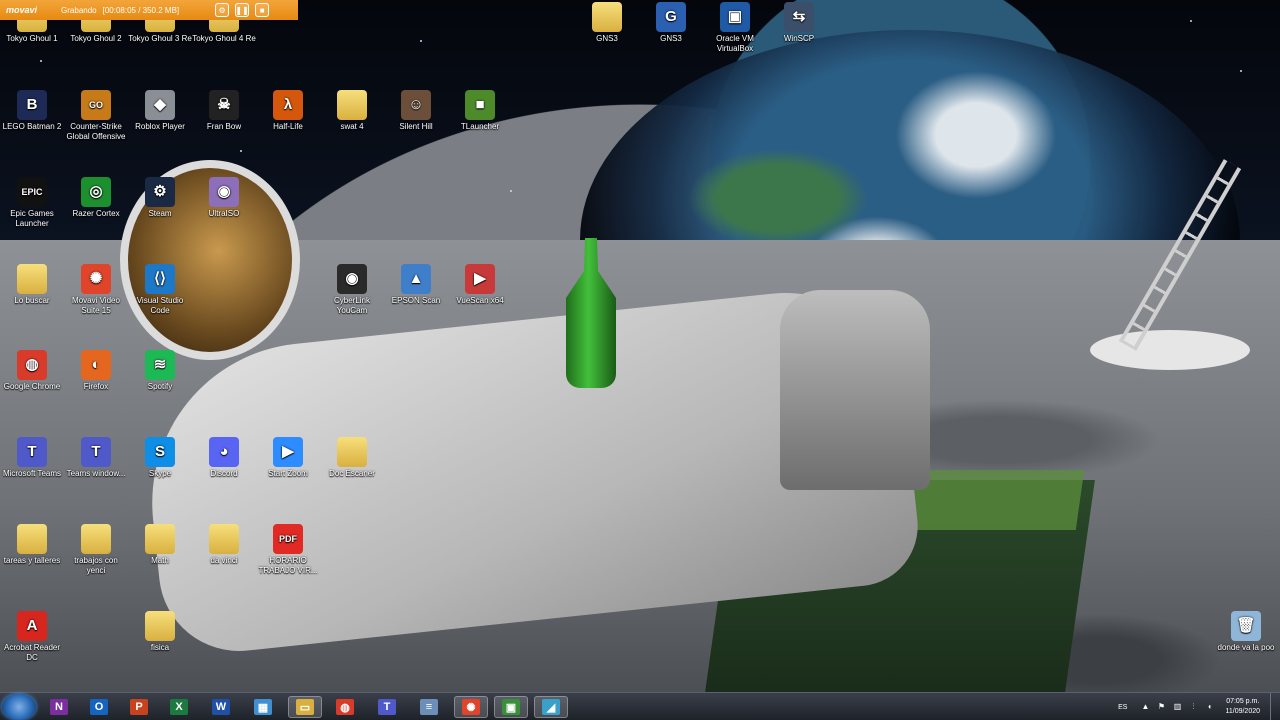  What do you see at coordinates (160, 111) in the screenshot?
I see `desktop-icon-roblox-player: ◆ Roblox Player` at bounding box center [160, 111].